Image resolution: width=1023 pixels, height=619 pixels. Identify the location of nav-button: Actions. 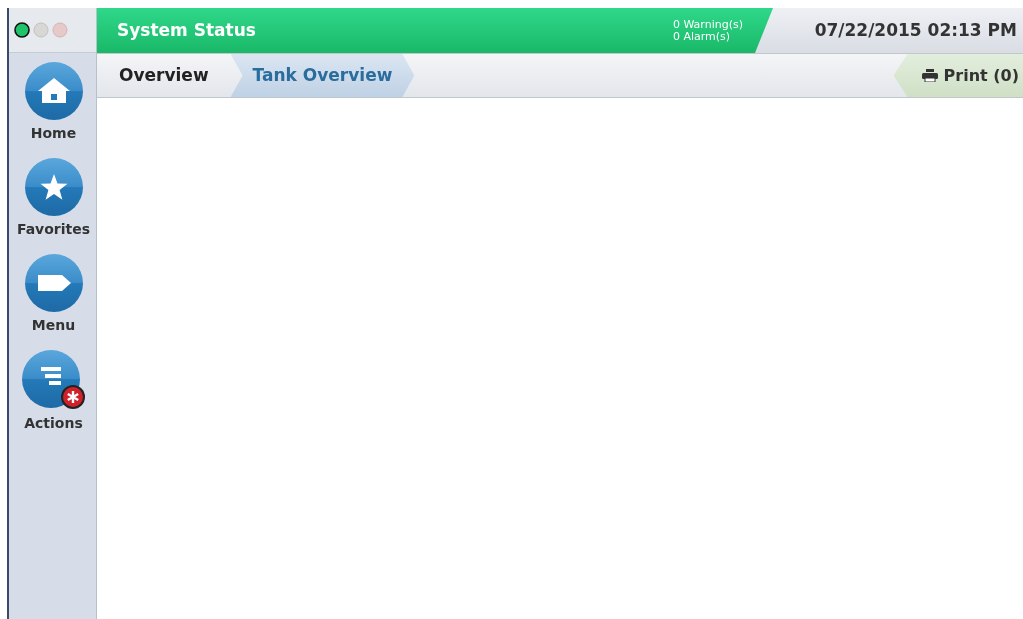
(52, 394).